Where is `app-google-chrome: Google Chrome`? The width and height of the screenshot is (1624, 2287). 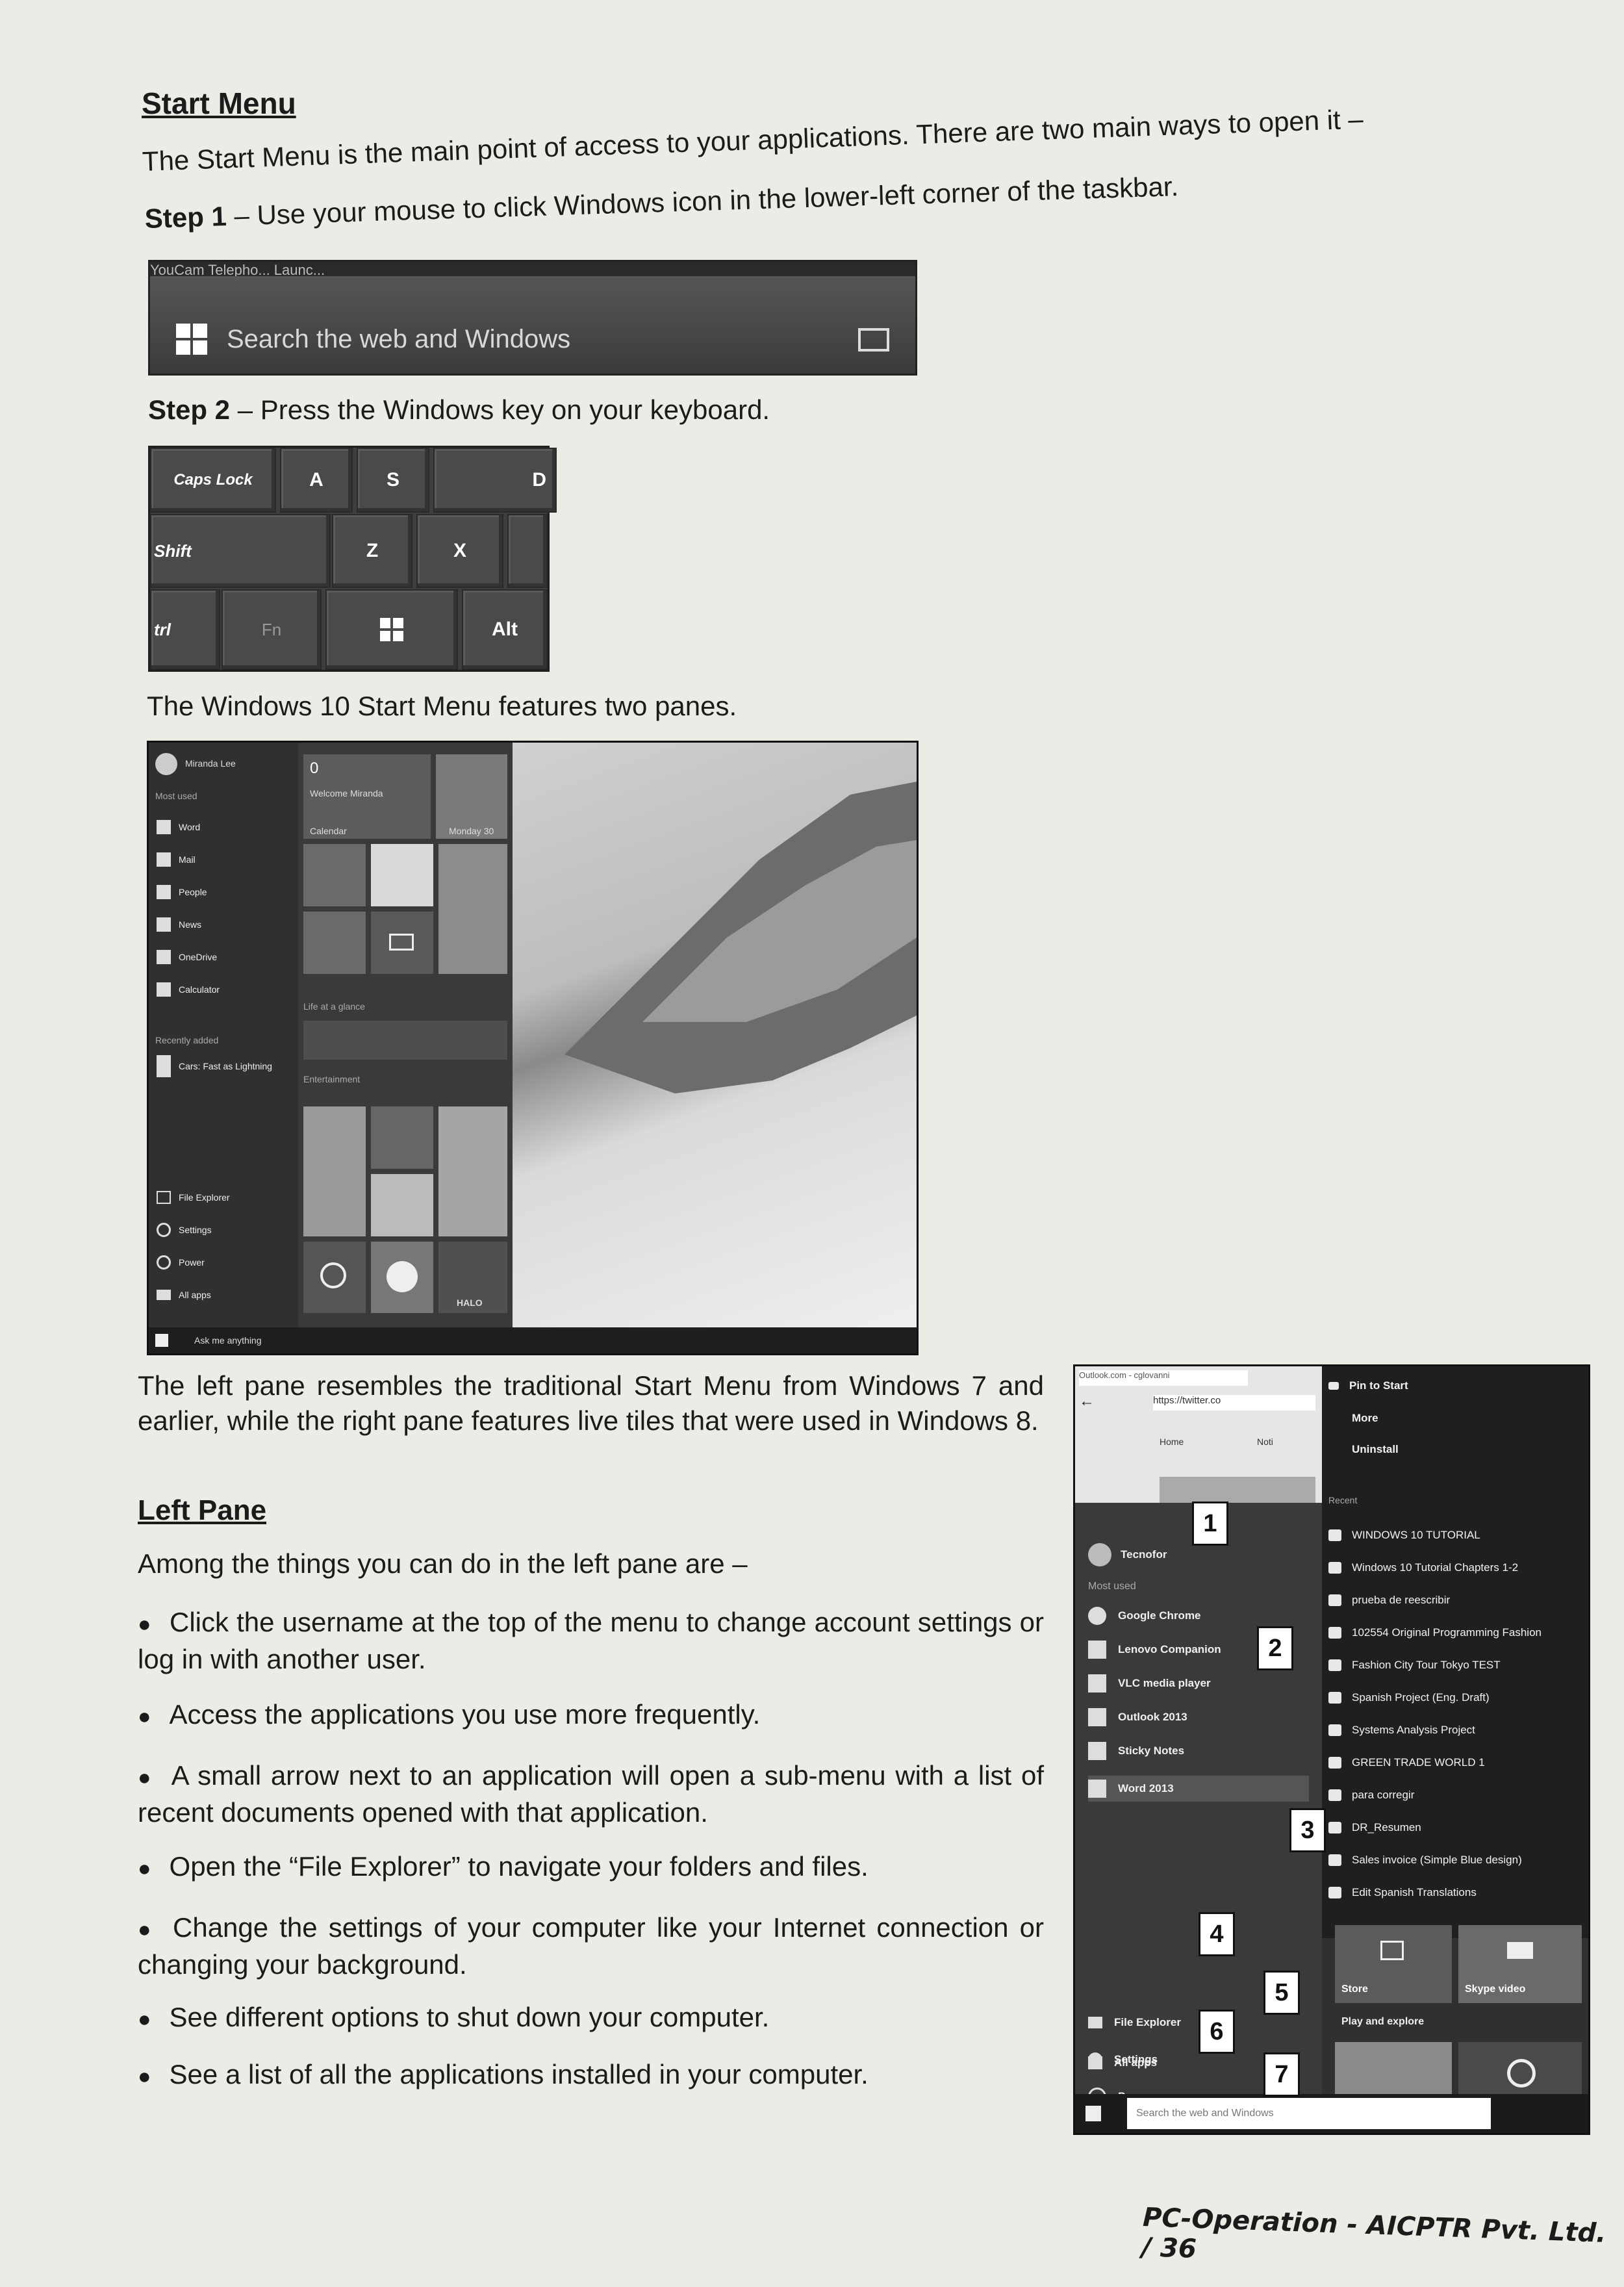 app-google-chrome: Google Chrome is located at coordinates (1144, 1616).